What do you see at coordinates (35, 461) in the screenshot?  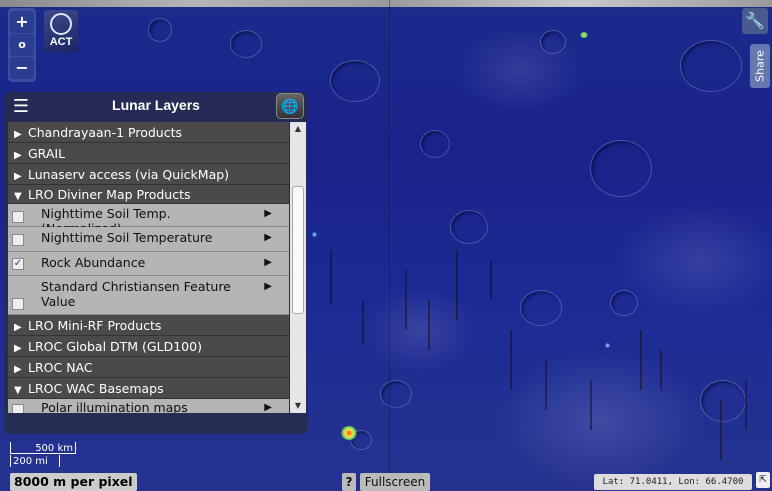 I see `scale-mi: 200 mi` at bounding box center [35, 461].